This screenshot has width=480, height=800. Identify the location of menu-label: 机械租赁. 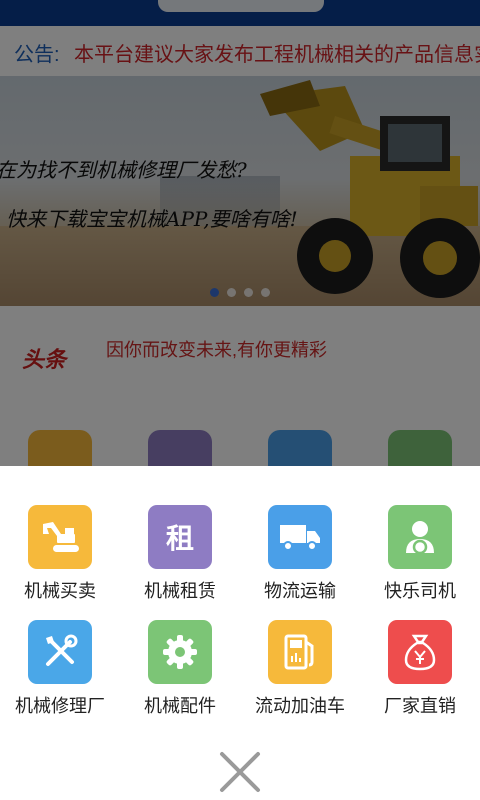
(180, 591).